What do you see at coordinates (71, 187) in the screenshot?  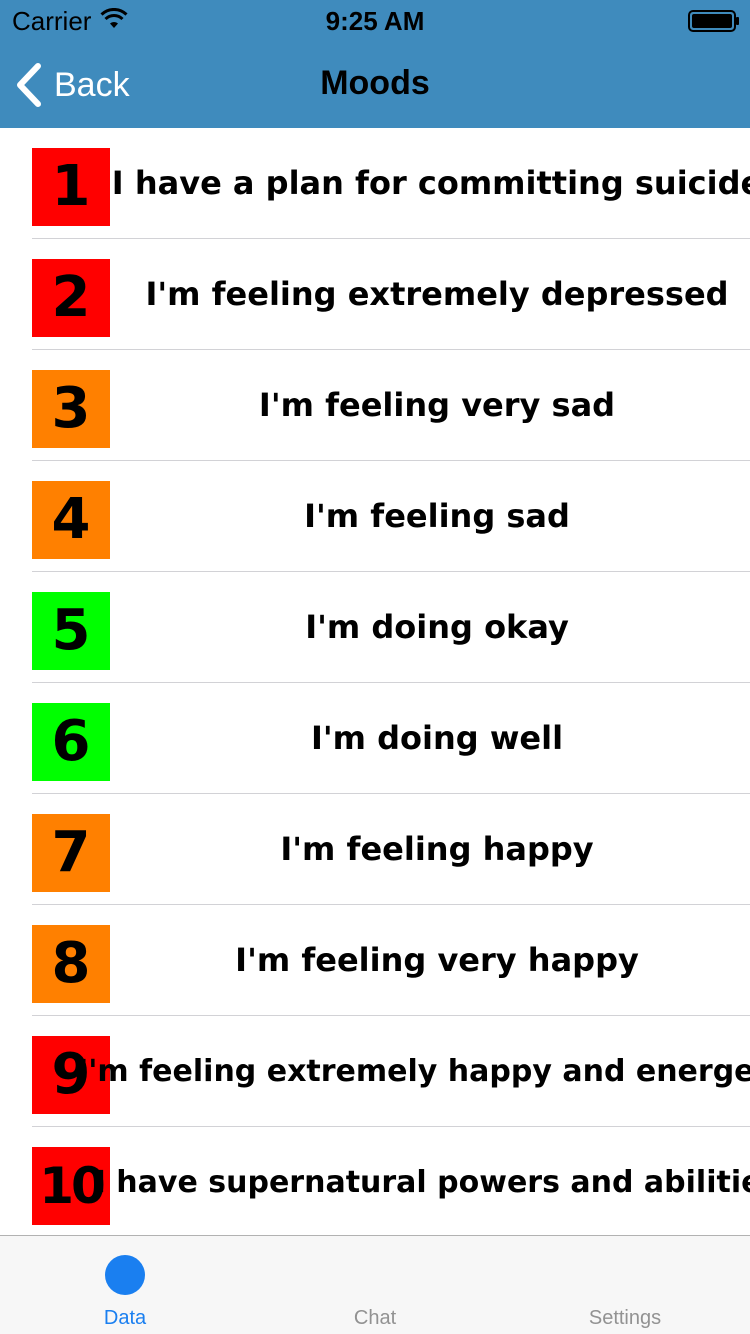 I see `mood-number-badge: 1` at bounding box center [71, 187].